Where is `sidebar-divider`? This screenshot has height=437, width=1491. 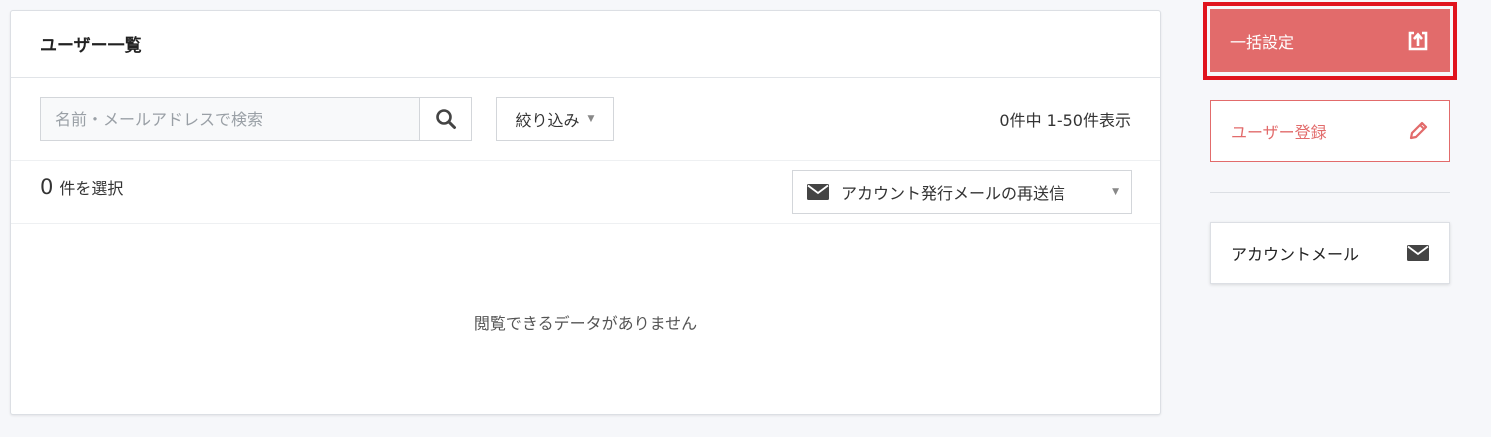
sidebar-divider is located at coordinates (1330, 192).